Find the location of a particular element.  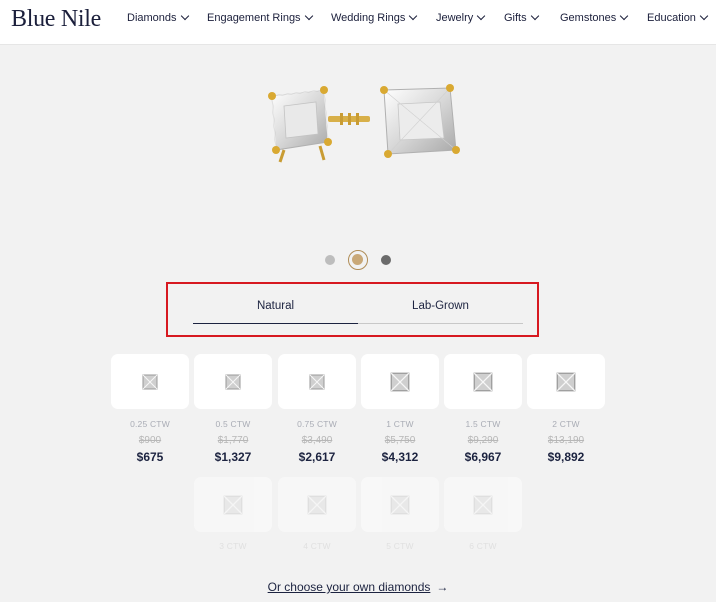

option-ctw: 0.5 CTW is located at coordinates (233, 424).